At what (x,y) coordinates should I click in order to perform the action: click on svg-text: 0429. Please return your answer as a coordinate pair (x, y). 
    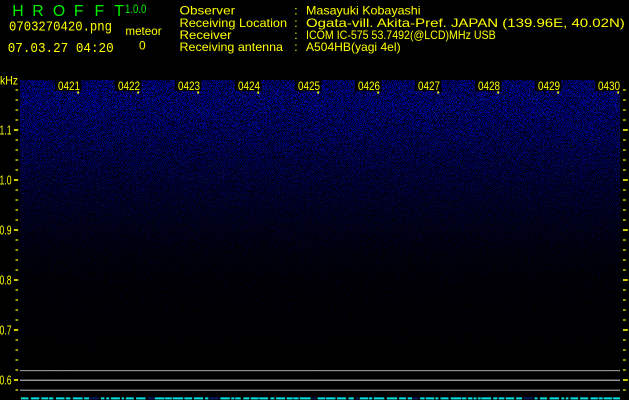
    Looking at the image, I should click on (549, 86).